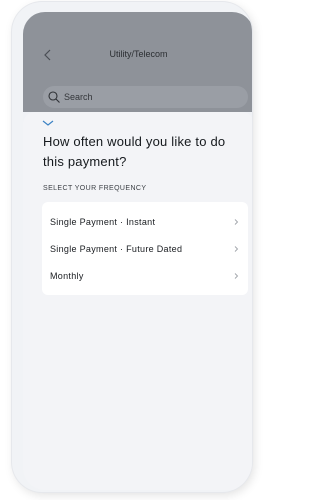  Describe the element at coordinates (145, 275) in the screenshot. I see `option-monthly: Monthly` at that location.